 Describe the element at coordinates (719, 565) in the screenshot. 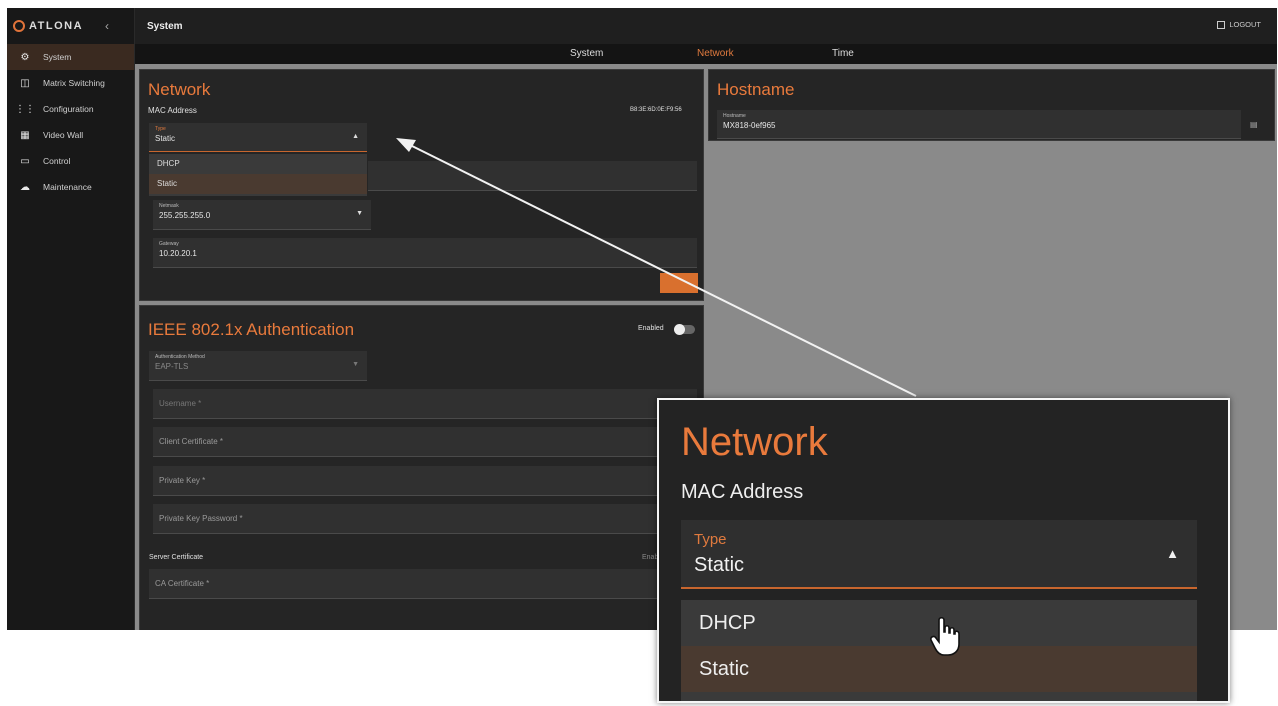

I see `zoom-type-value: Static` at that location.